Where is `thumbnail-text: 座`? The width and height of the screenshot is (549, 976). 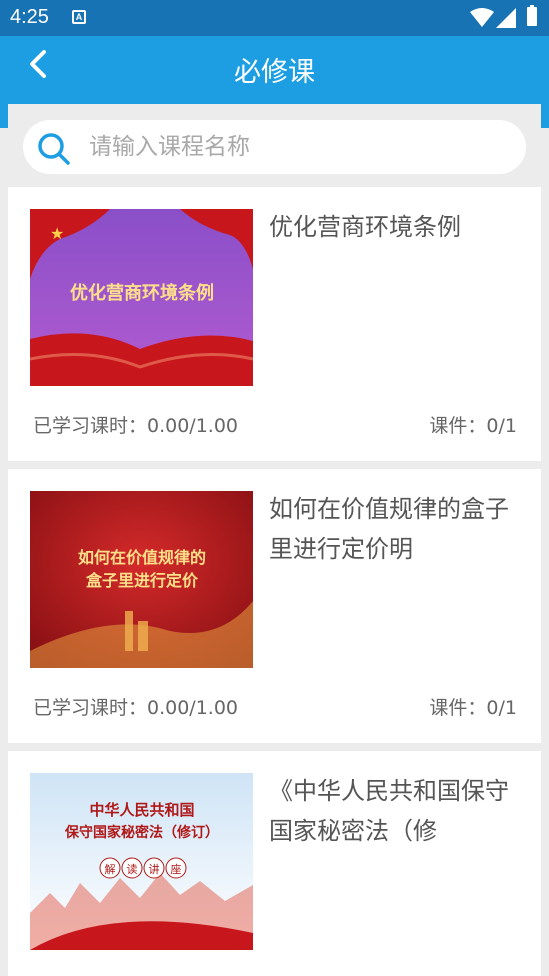
thumbnail-text: 座 is located at coordinates (176, 869).